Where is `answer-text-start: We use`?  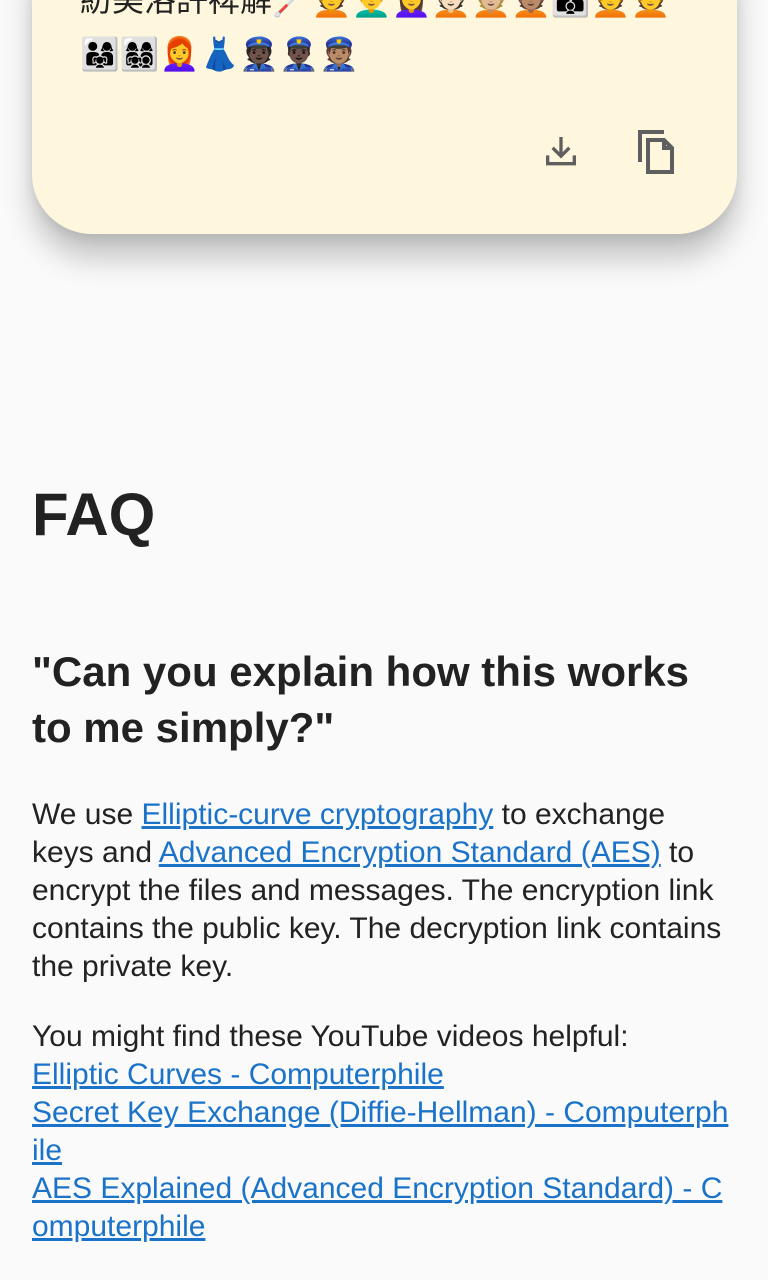 answer-text-start: We use is located at coordinates (87, 814).